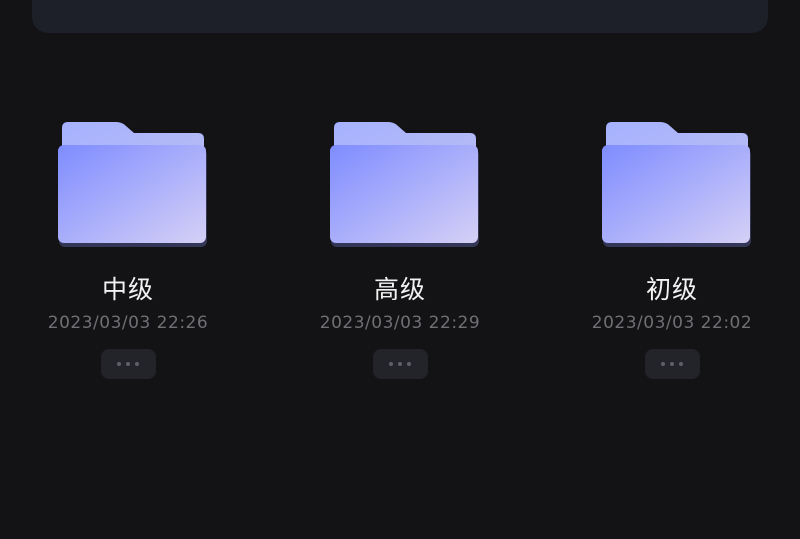  Describe the element at coordinates (127, 289) in the screenshot. I see `folder-name: 中级` at that location.